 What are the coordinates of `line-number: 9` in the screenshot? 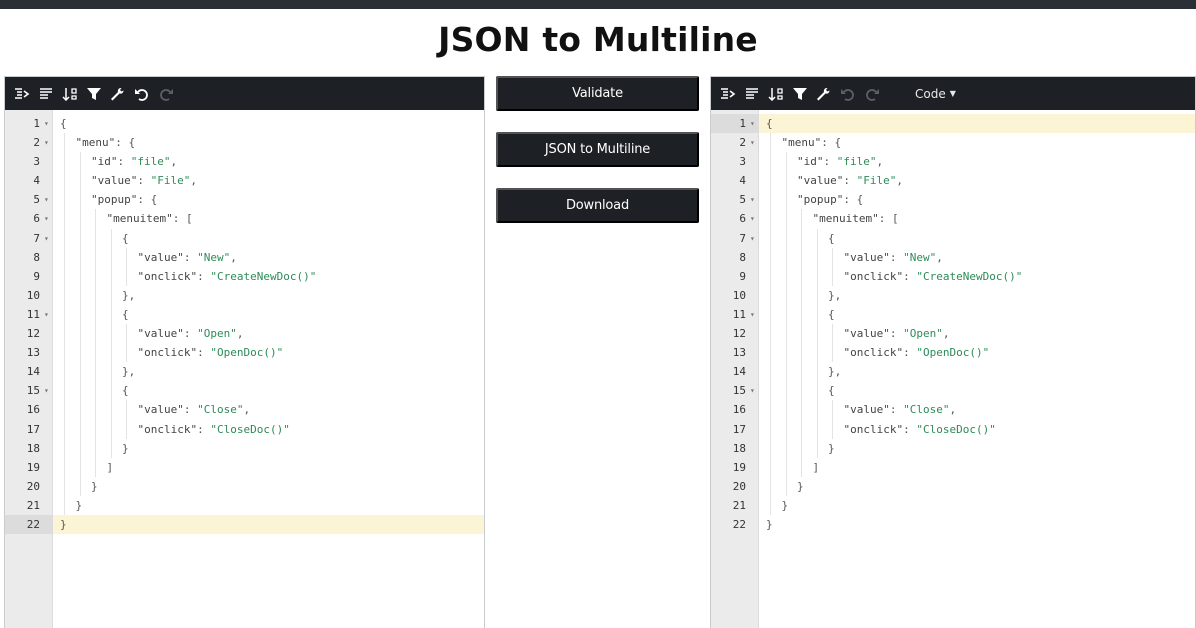 It's located at (36, 276).